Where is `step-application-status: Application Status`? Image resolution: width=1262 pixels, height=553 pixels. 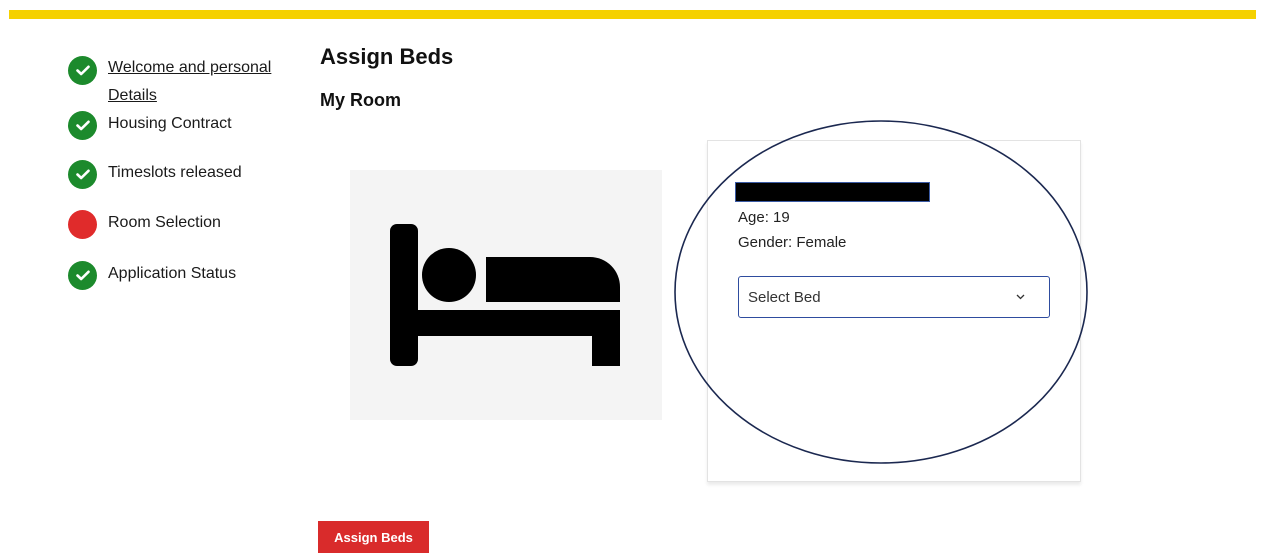
step-application-status: Application Status is located at coordinates (152, 275).